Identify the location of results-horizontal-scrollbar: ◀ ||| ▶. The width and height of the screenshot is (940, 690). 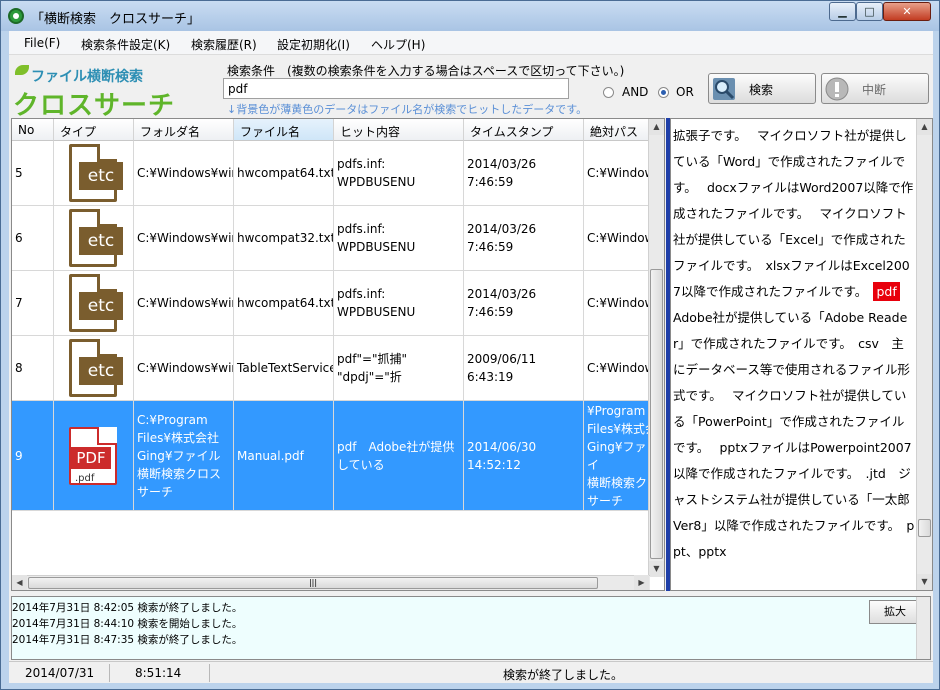
(331, 582).